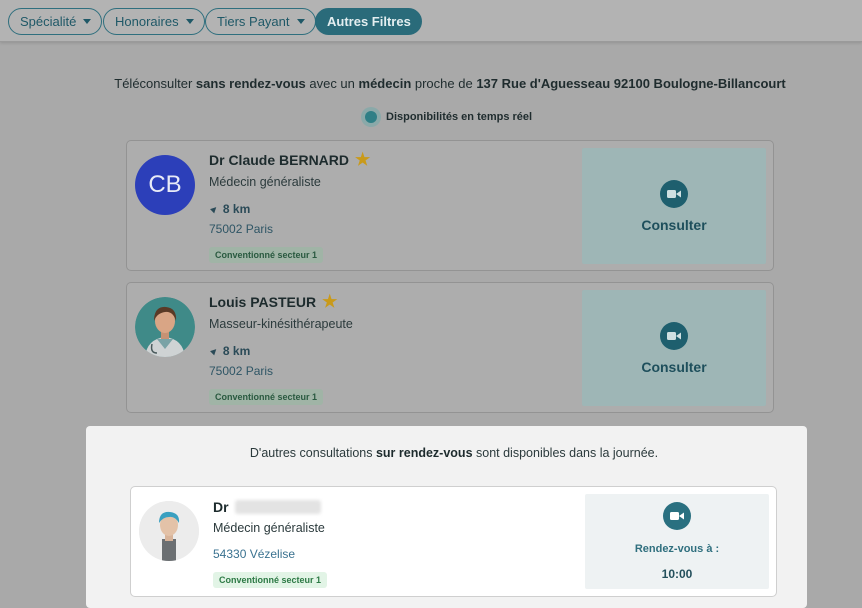 This screenshot has width=862, height=608. Describe the element at coordinates (281, 324) in the screenshot. I see `doctor-specialty: Masseur-kinésithérapeute` at that location.